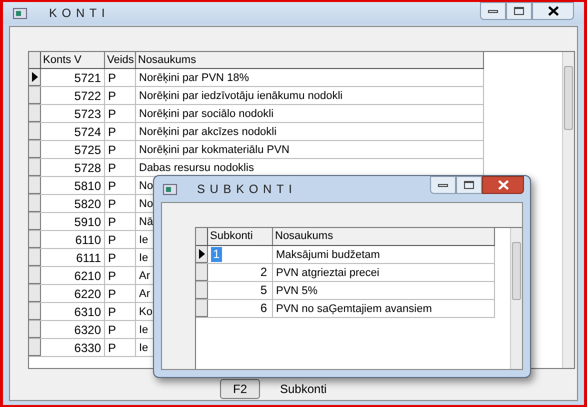 This screenshot has height=407, width=587. I want to click on table-cell: 6330, so click(73, 347).